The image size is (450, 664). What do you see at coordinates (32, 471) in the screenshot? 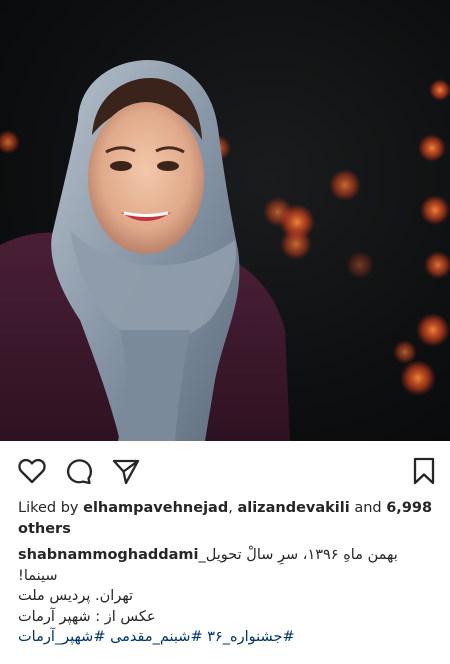
I see `heart-icon` at bounding box center [32, 471].